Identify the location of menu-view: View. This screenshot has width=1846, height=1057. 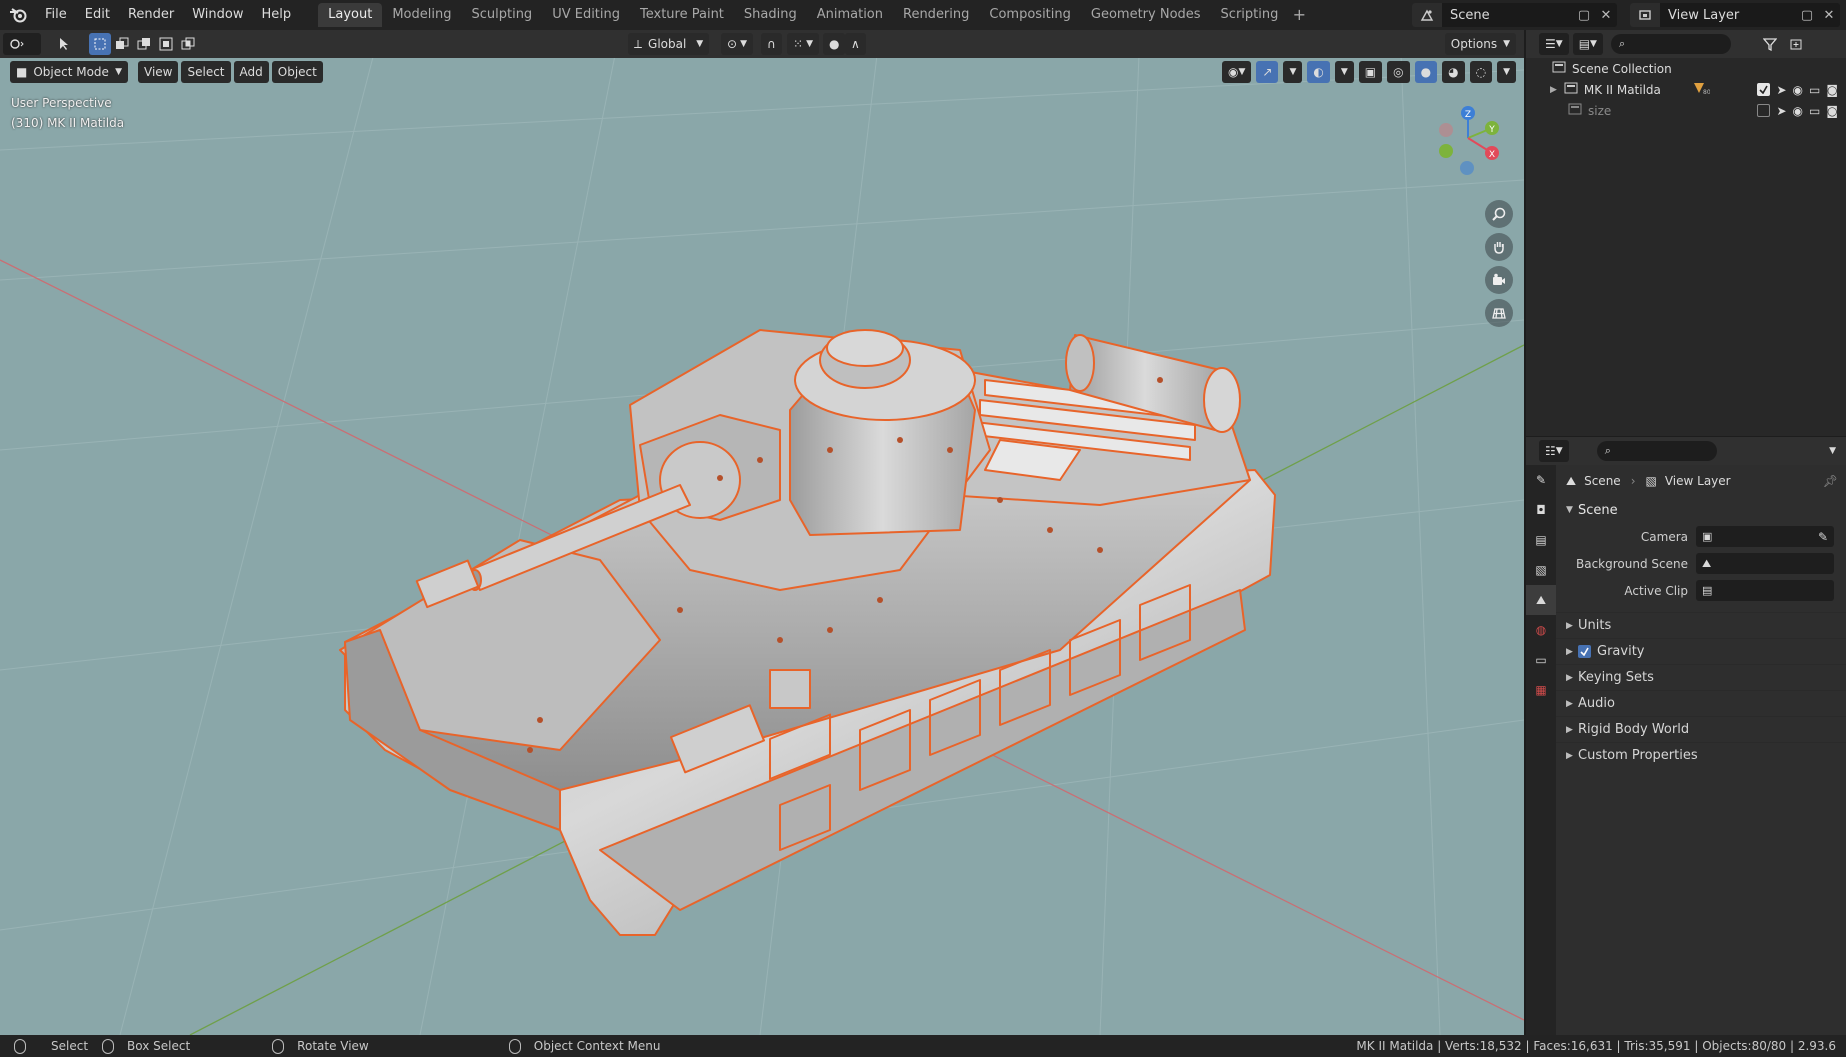
(158, 72).